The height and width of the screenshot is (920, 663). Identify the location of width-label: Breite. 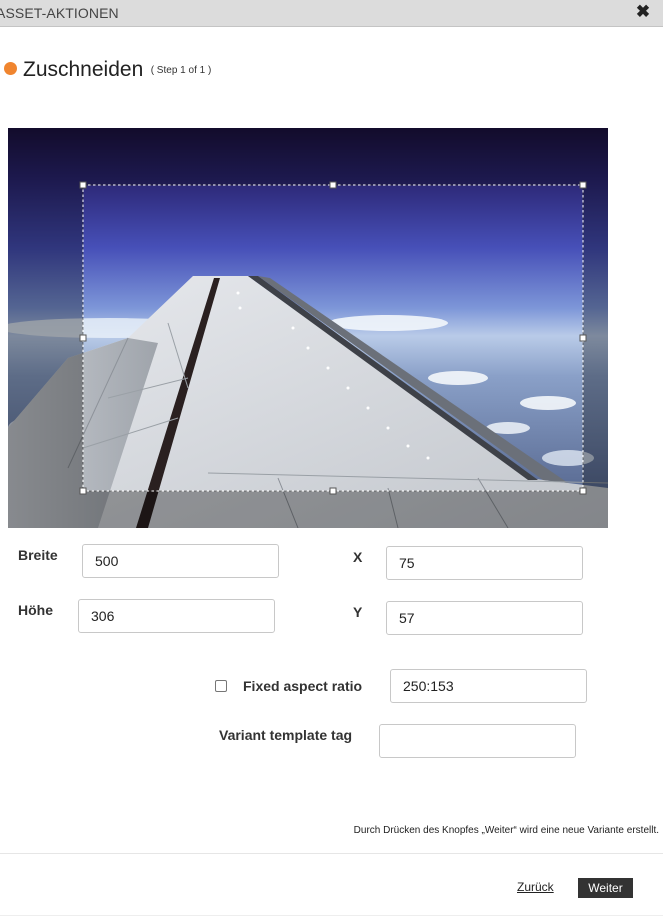
(38, 555).